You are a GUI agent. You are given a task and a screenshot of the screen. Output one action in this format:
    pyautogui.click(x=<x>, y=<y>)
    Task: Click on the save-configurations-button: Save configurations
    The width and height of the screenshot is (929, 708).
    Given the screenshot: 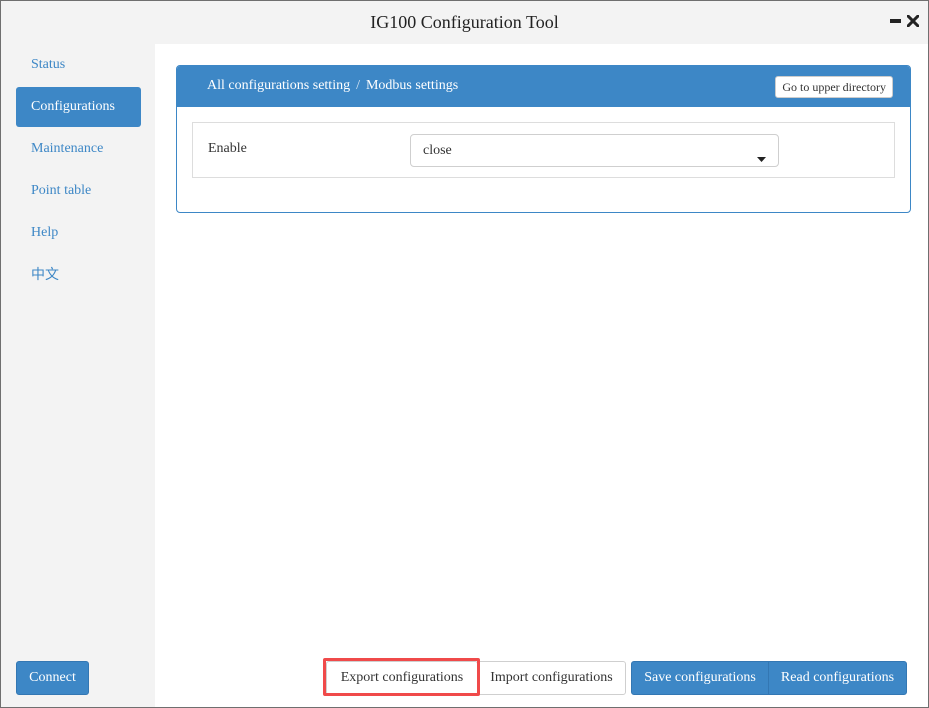 What is the action you would take?
    pyautogui.click(x=700, y=678)
    